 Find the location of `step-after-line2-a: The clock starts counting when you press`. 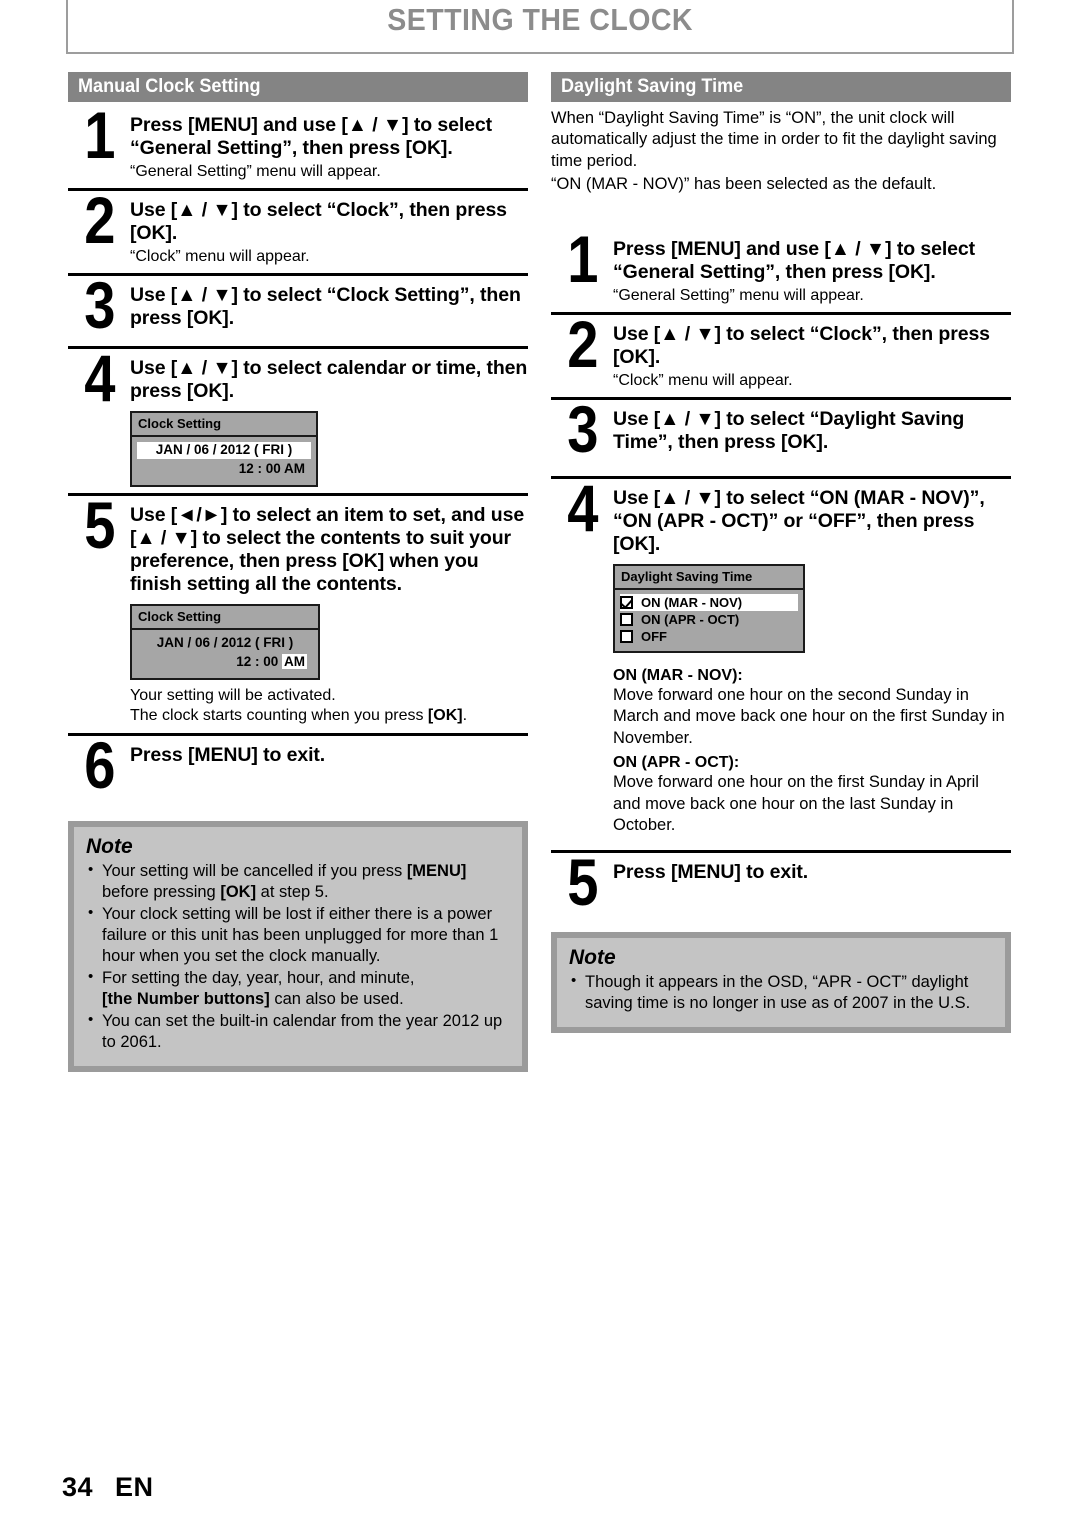

step-after-line2-a: The clock starts counting when you press is located at coordinates (279, 716).